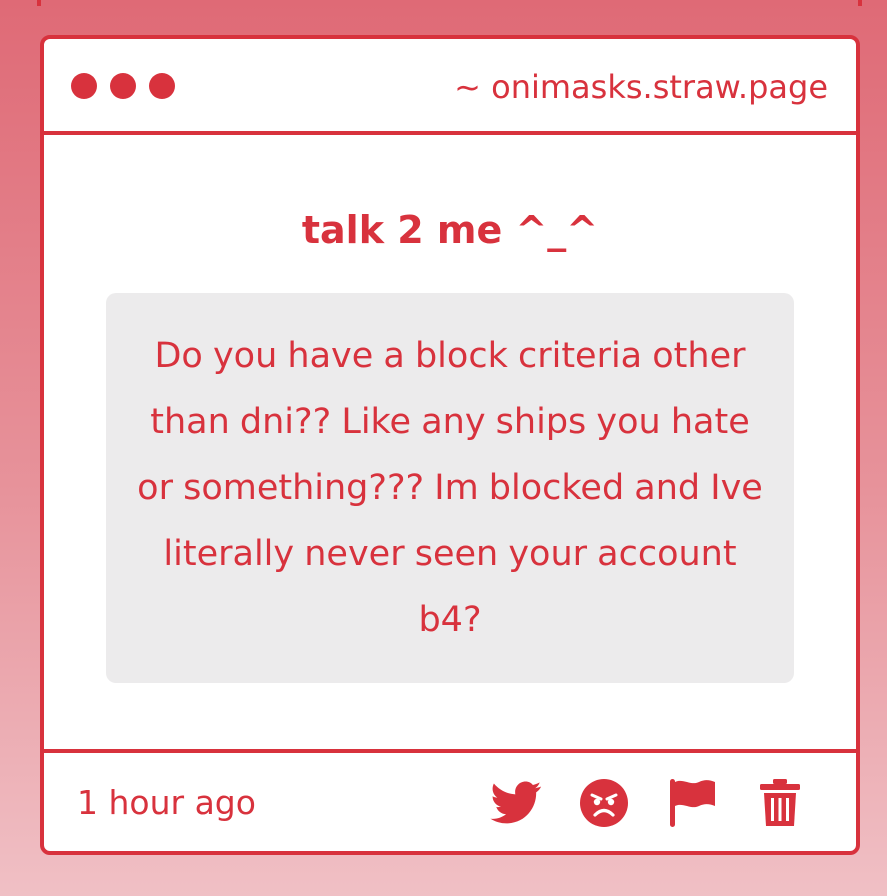 This screenshot has width=887, height=896. Describe the element at coordinates (450, 87) in the screenshot. I see `window-titlebar: ~ onimasks.straw.page` at that location.